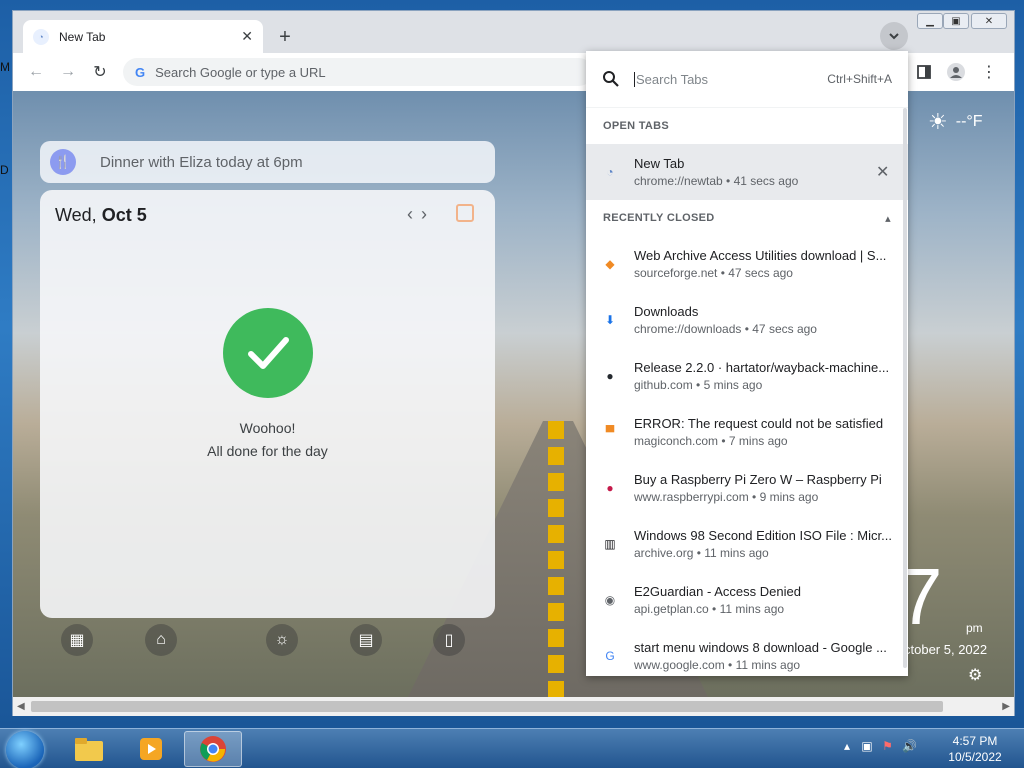 The width and height of the screenshot is (1024, 768). What do you see at coordinates (282, 640) in the screenshot?
I see `brightness-icon: ☼` at bounding box center [282, 640].